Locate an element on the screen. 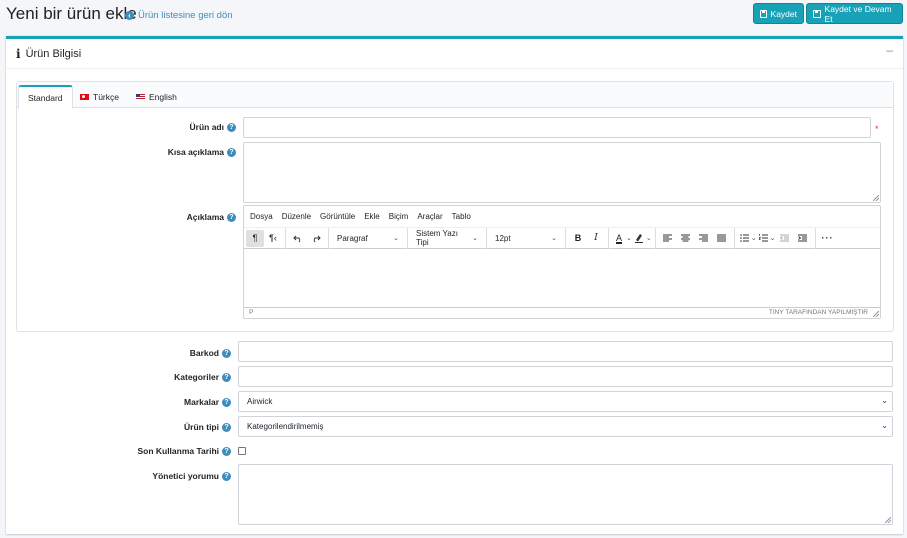  save-continue-button: Kaydet ve Devam Et is located at coordinates (854, 13).